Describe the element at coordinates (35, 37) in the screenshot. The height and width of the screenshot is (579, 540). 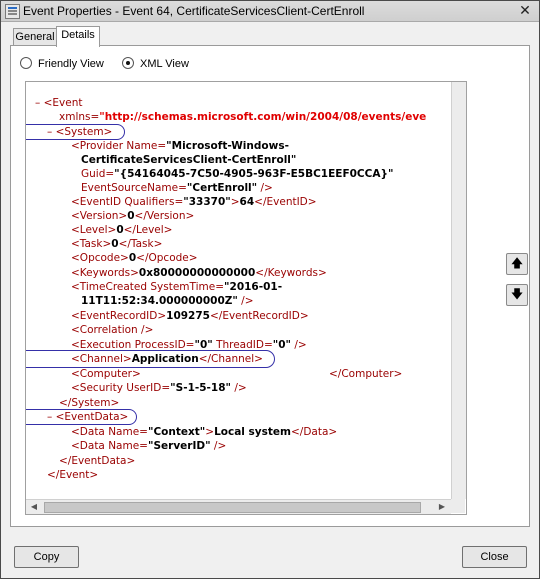
I see `tab-general: General` at that location.